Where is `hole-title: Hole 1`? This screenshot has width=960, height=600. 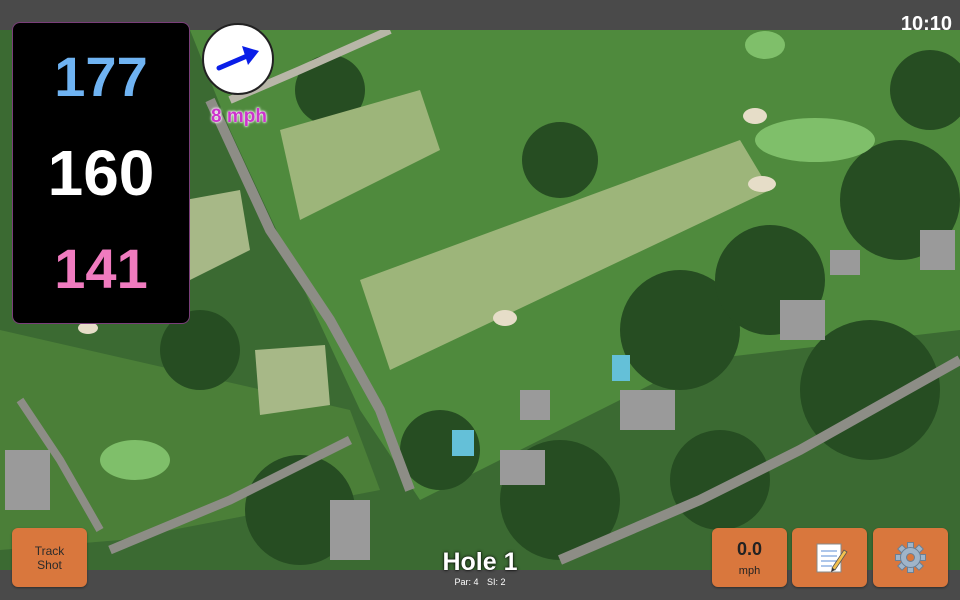
hole-title: Hole 1 is located at coordinates (480, 562).